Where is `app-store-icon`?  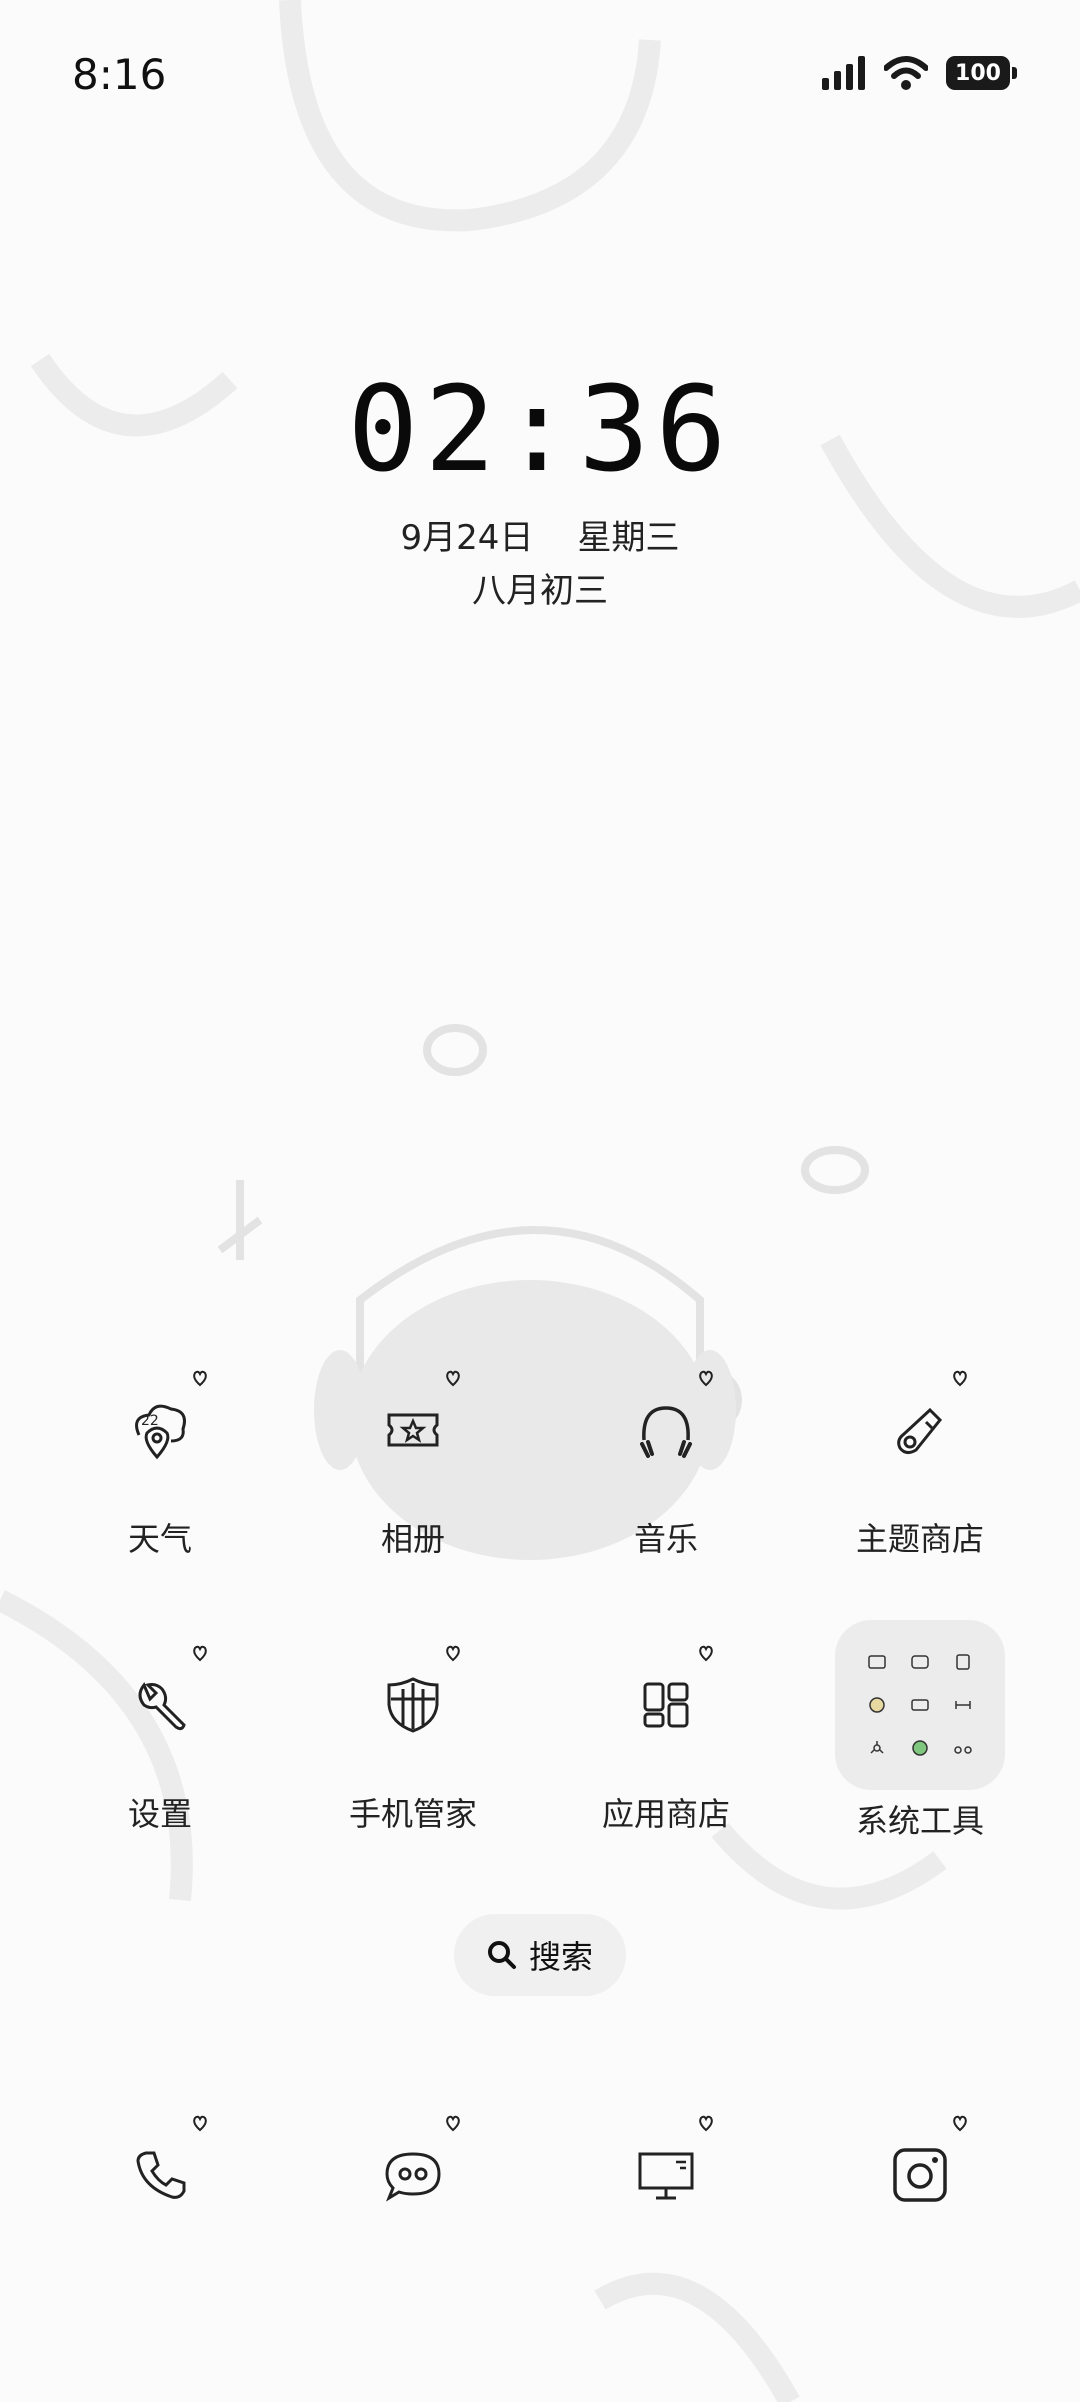 app-store-icon is located at coordinates (666, 1705).